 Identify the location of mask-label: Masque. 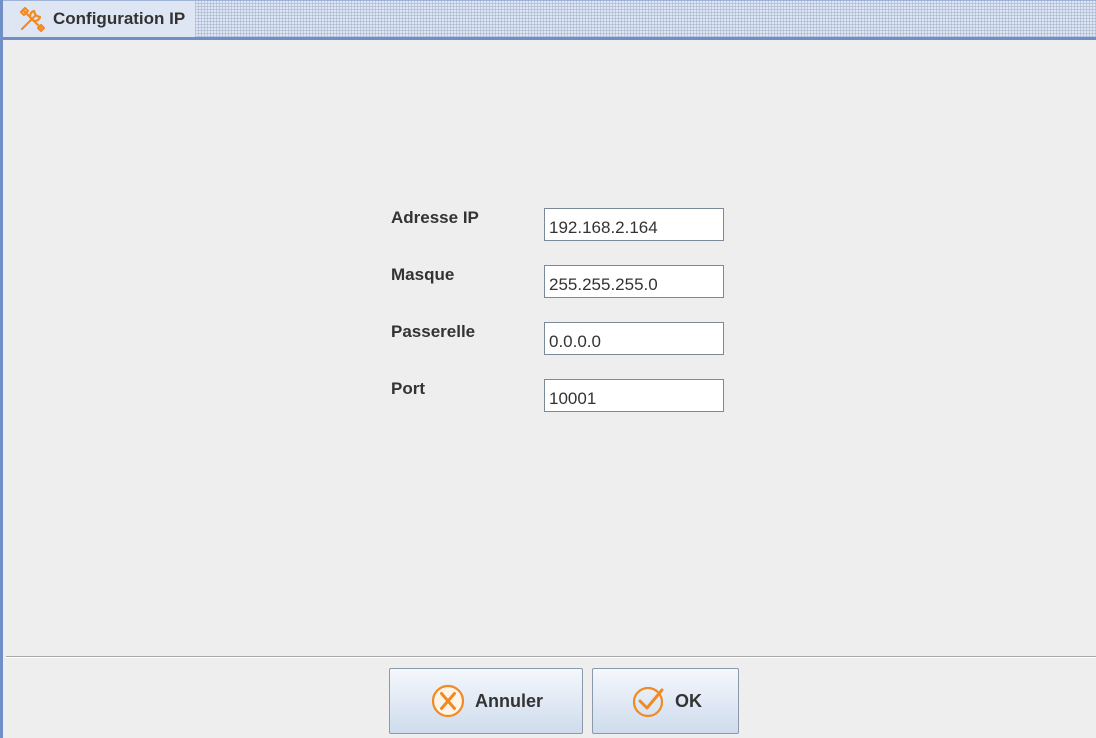
(423, 274).